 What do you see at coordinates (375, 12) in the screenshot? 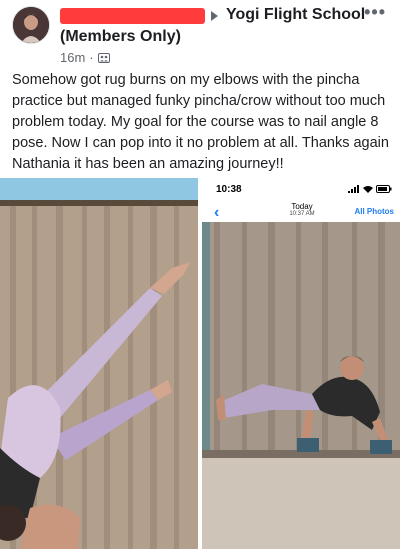
I see `more-dots-icon: •••` at bounding box center [375, 12].